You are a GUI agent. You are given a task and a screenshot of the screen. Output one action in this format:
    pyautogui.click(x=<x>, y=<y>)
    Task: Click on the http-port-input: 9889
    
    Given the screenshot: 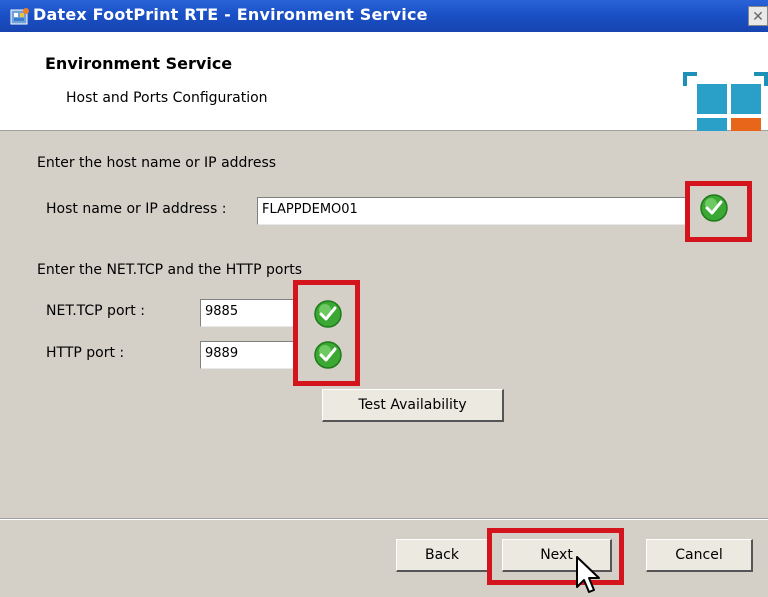 What is the action you would take?
    pyautogui.click(x=249, y=355)
    